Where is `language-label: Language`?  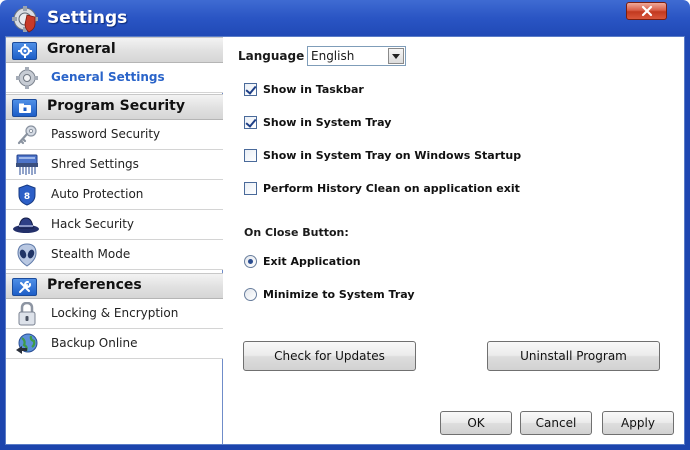 language-label: Language is located at coordinates (271, 56).